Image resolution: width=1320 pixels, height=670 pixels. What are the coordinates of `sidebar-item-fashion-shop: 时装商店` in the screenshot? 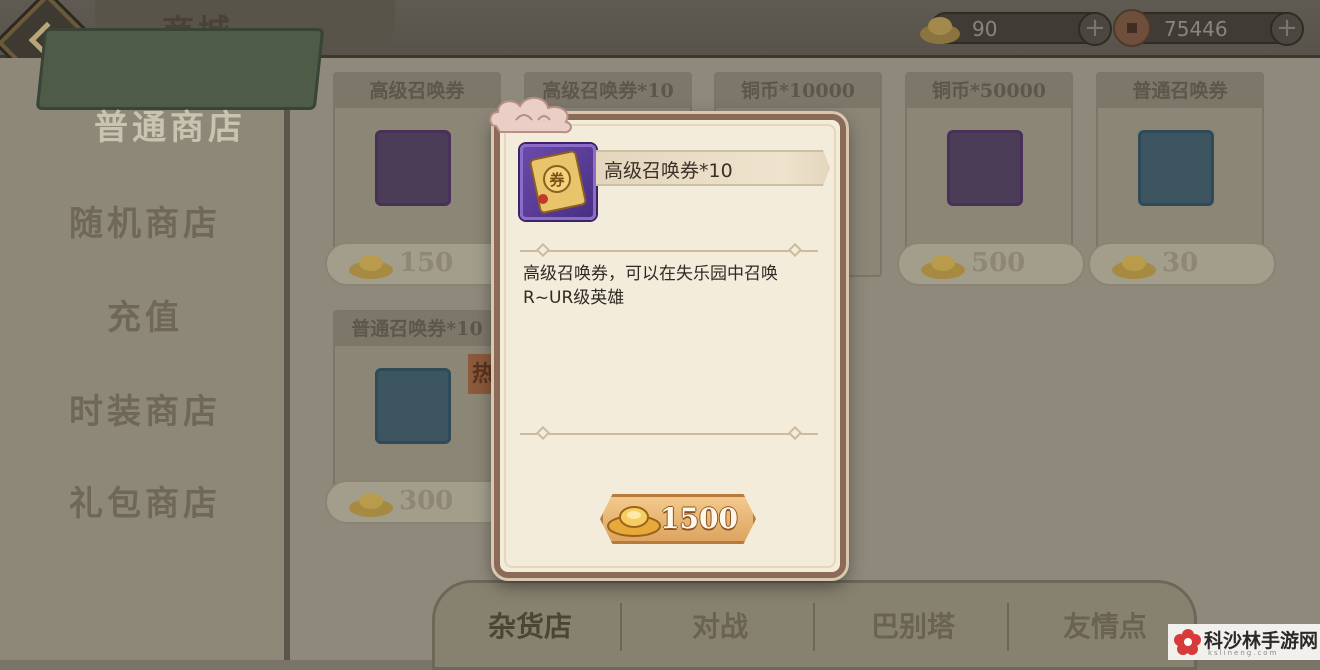 It's located at (145, 408).